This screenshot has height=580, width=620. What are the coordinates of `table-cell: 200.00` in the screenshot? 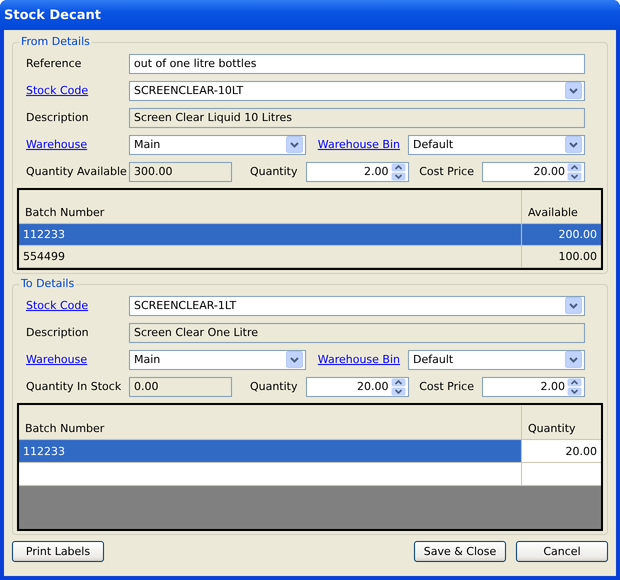 It's located at (561, 234).